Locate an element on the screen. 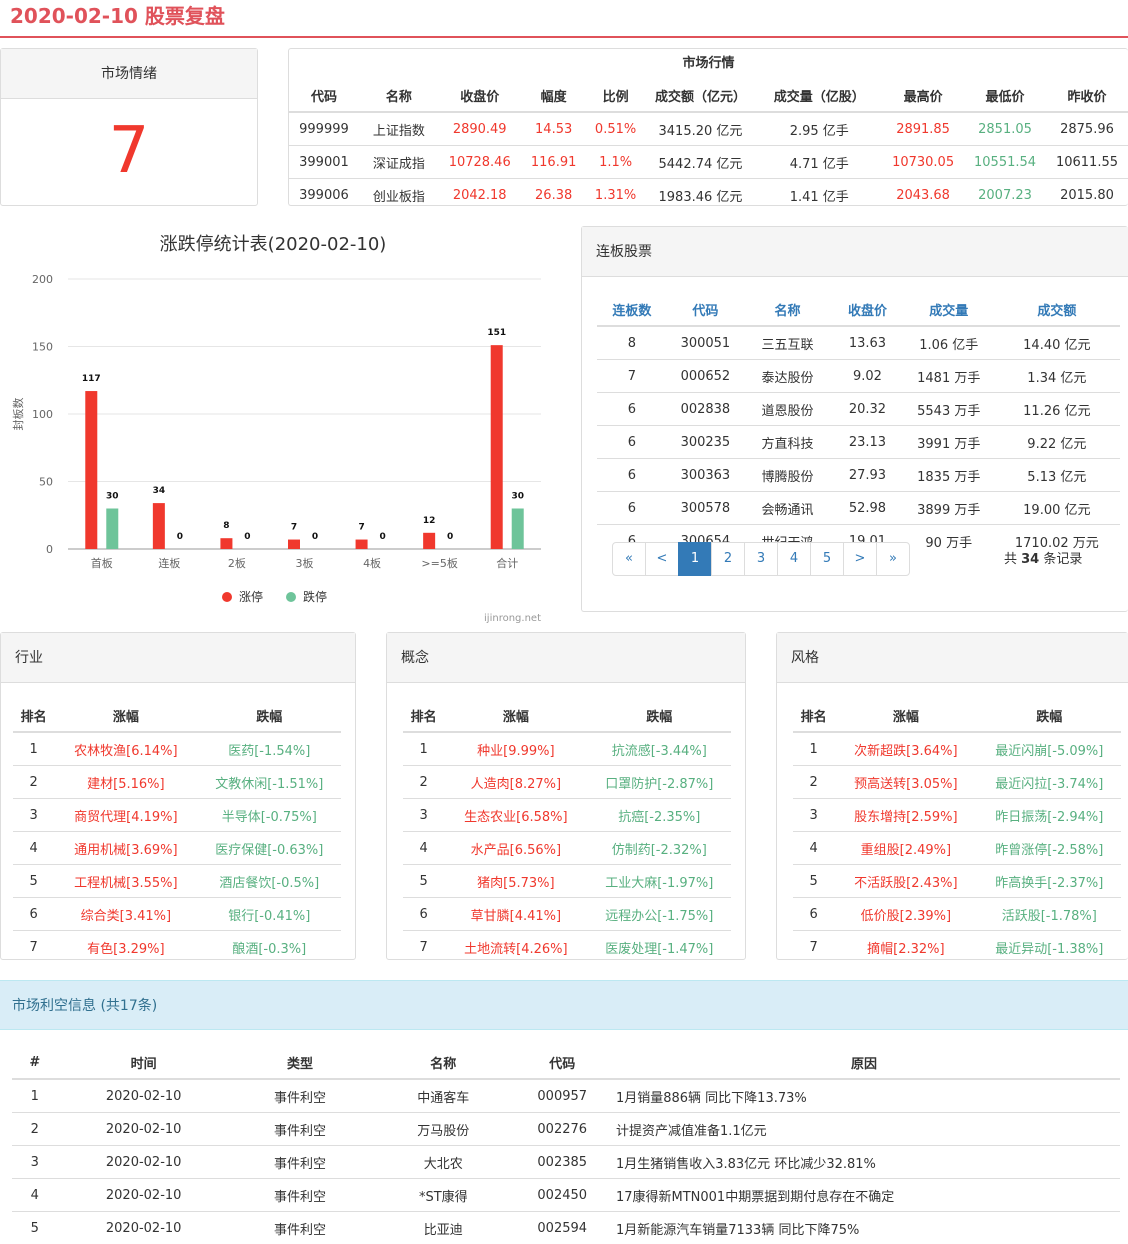 This screenshot has width=1128, height=1244. style-cell: 股东增持[2.59%] is located at coordinates (905, 815).